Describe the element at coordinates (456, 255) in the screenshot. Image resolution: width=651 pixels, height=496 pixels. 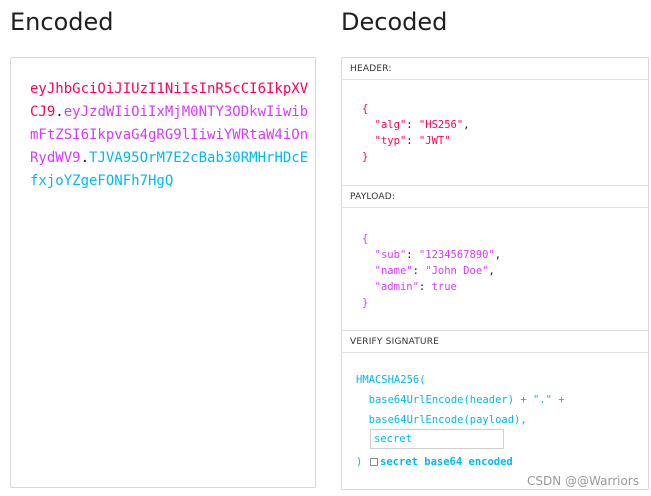
I see `payload-sub-value: "1234567890"` at that location.